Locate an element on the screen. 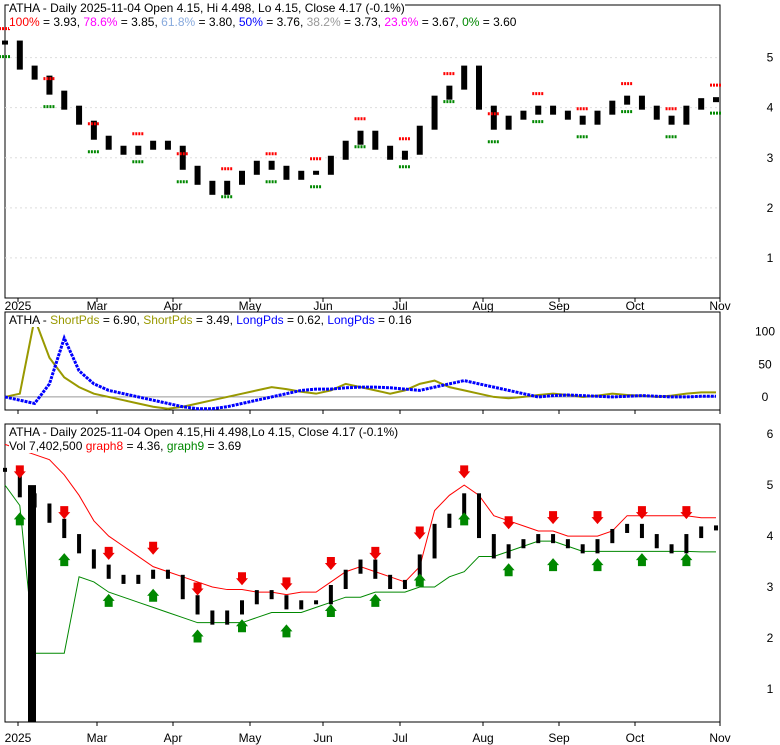 This screenshot has width=780, height=745. signal-y-tick-label: 6 is located at coordinates (770, 434).